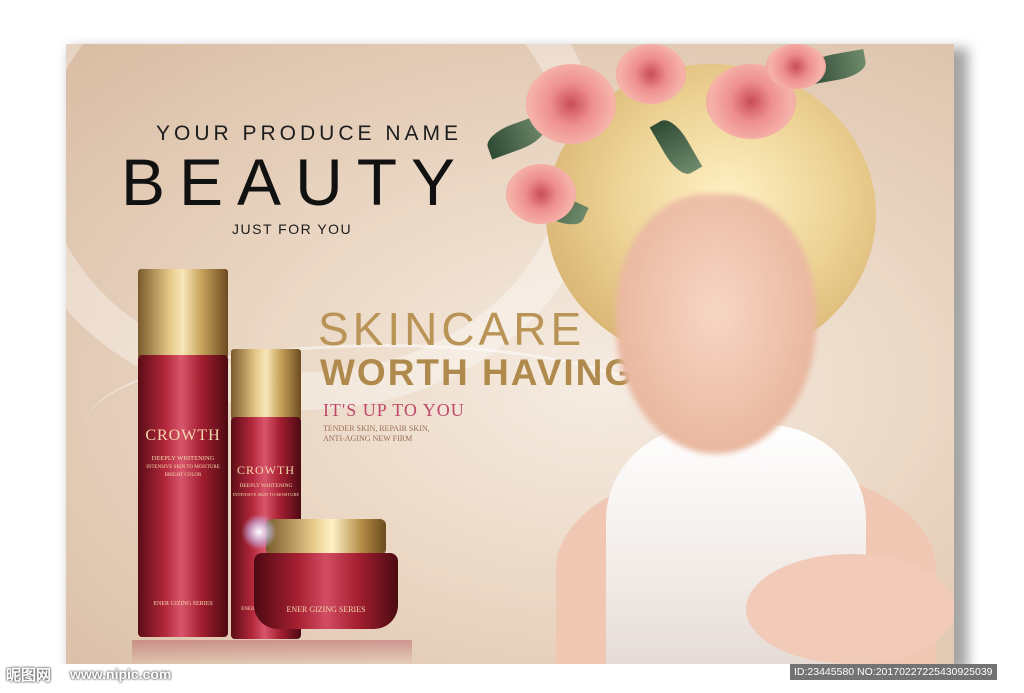 The image size is (1024, 693). What do you see at coordinates (259, 532) in the screenshot?
I see `lens-flare` at bounding box center [259, 532].